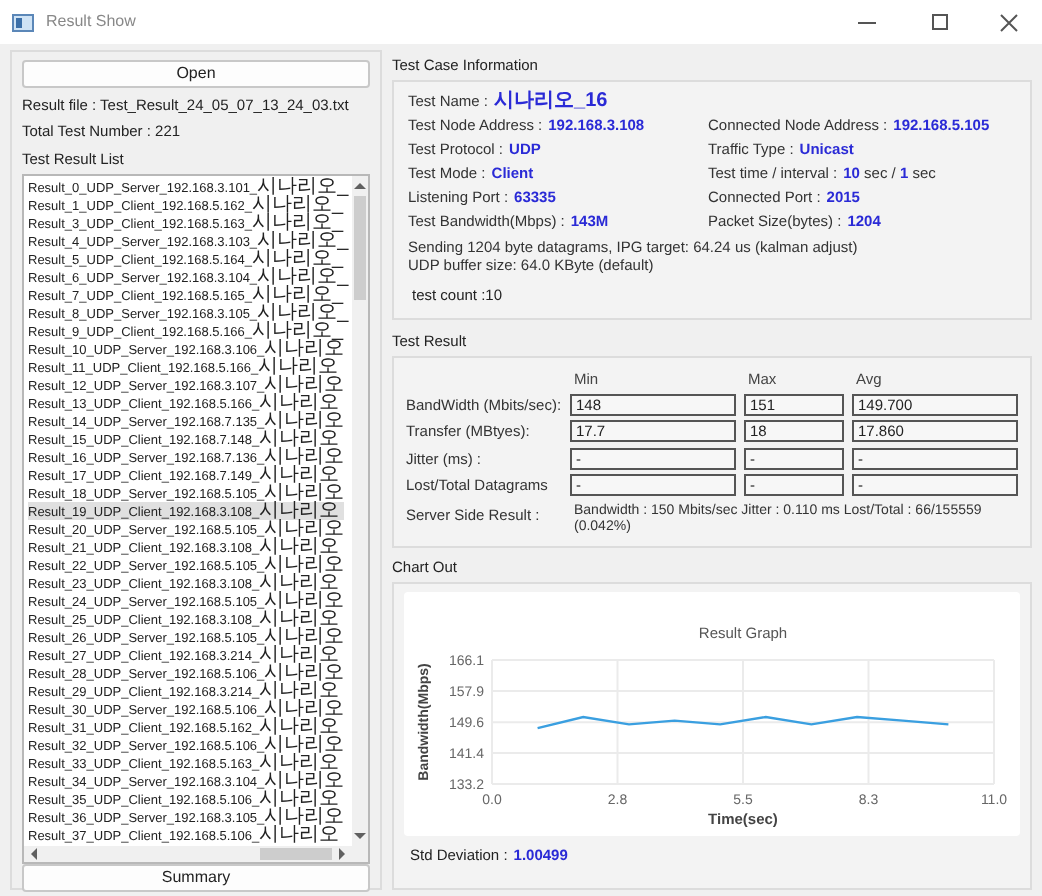 The width and height of the screenshot is (1042, 896). Describe the element at coordinates (196, 74) in the screenshot. I see `open-button: Open` at that location.